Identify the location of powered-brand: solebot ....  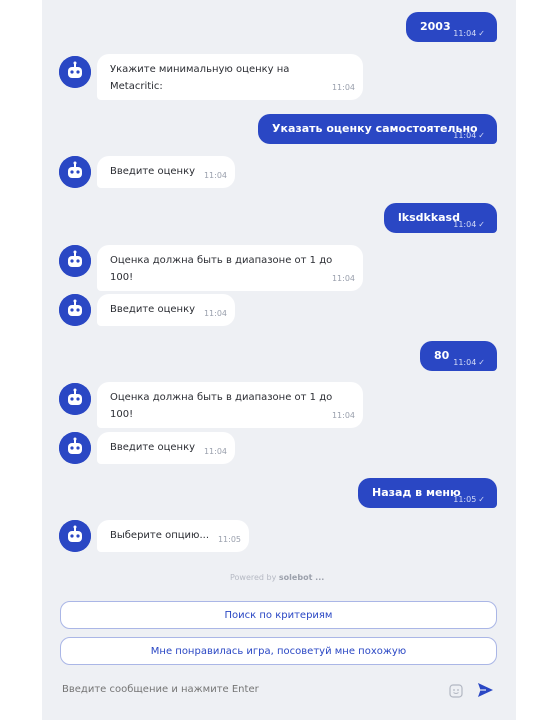
(301, 577).